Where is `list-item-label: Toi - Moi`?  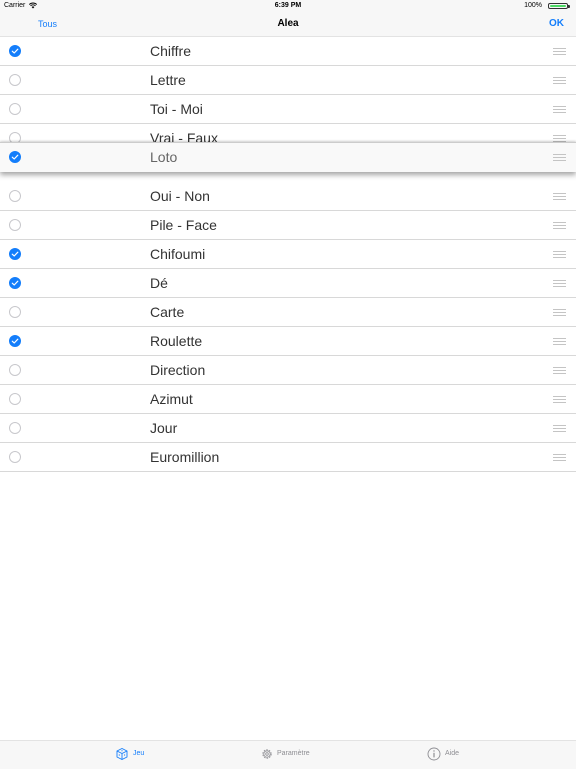 list-item-label: Toi - Moi is located at coordinates (176, 109).